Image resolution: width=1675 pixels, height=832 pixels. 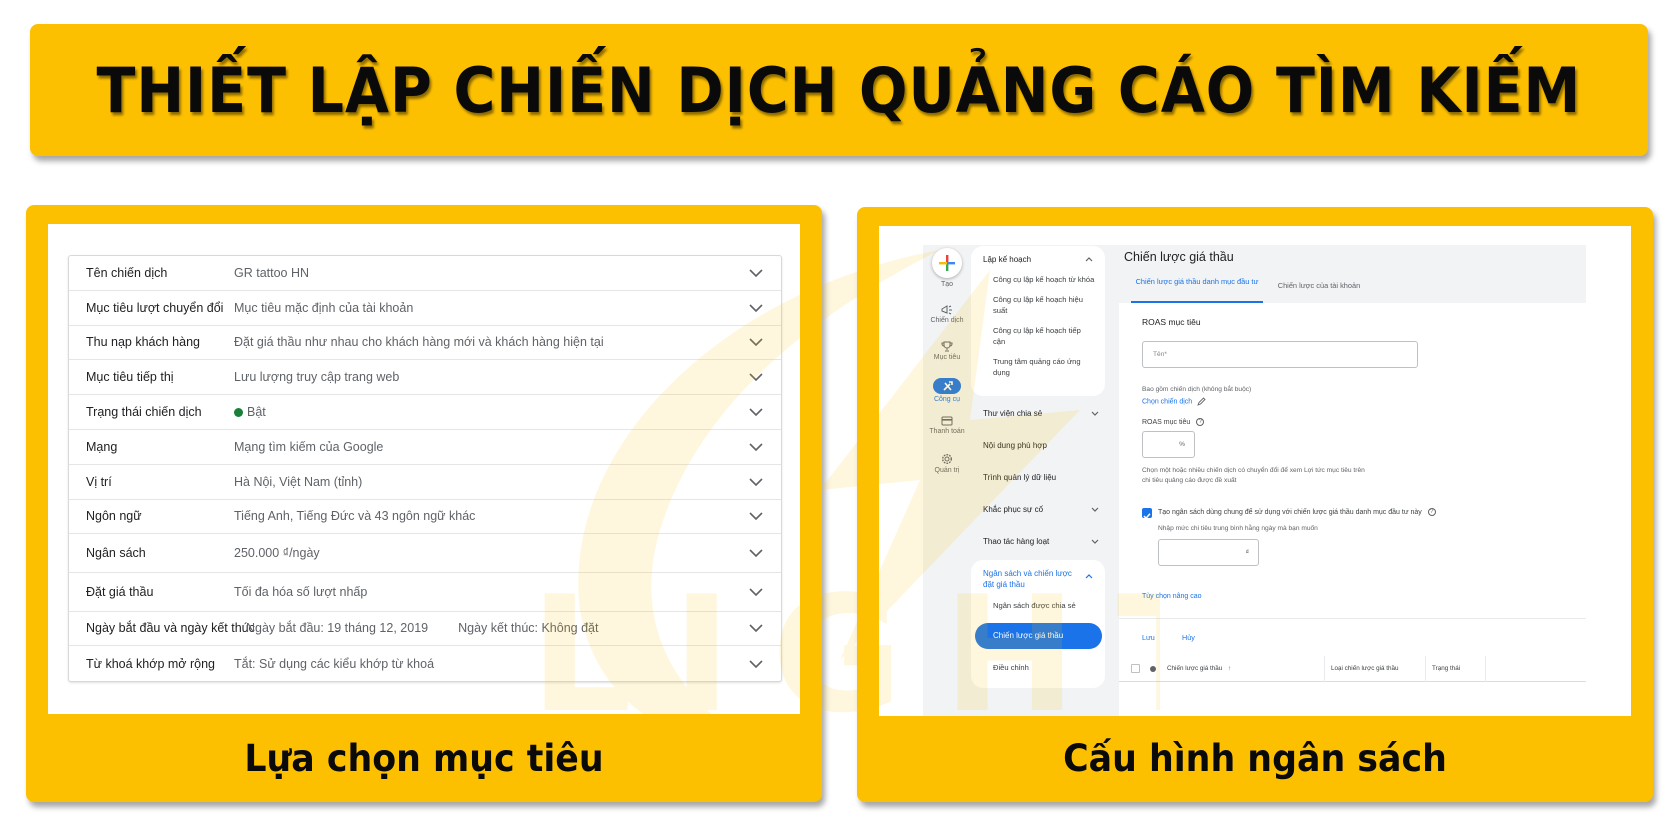 I want to click on create-button, so click(x=947, y=263).